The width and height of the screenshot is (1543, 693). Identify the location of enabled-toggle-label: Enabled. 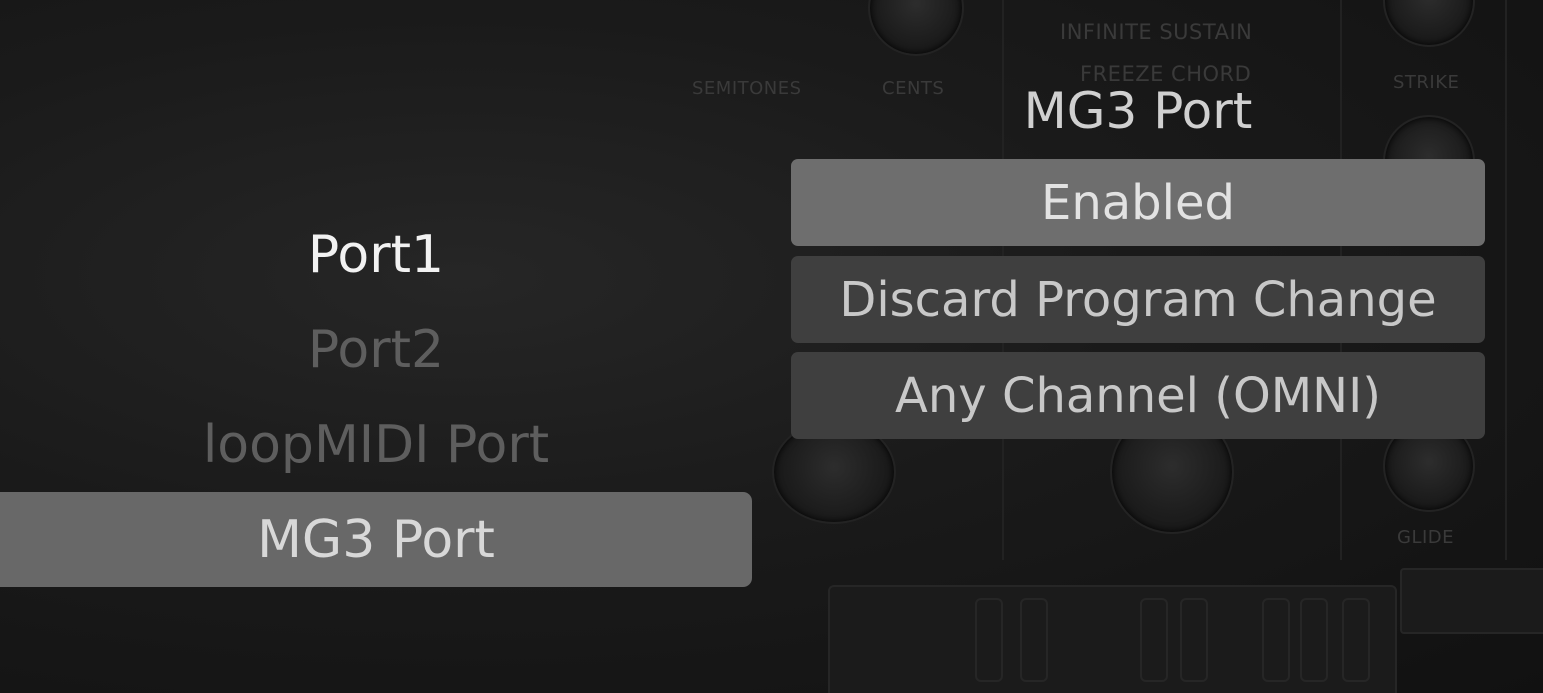
(1138, 202).